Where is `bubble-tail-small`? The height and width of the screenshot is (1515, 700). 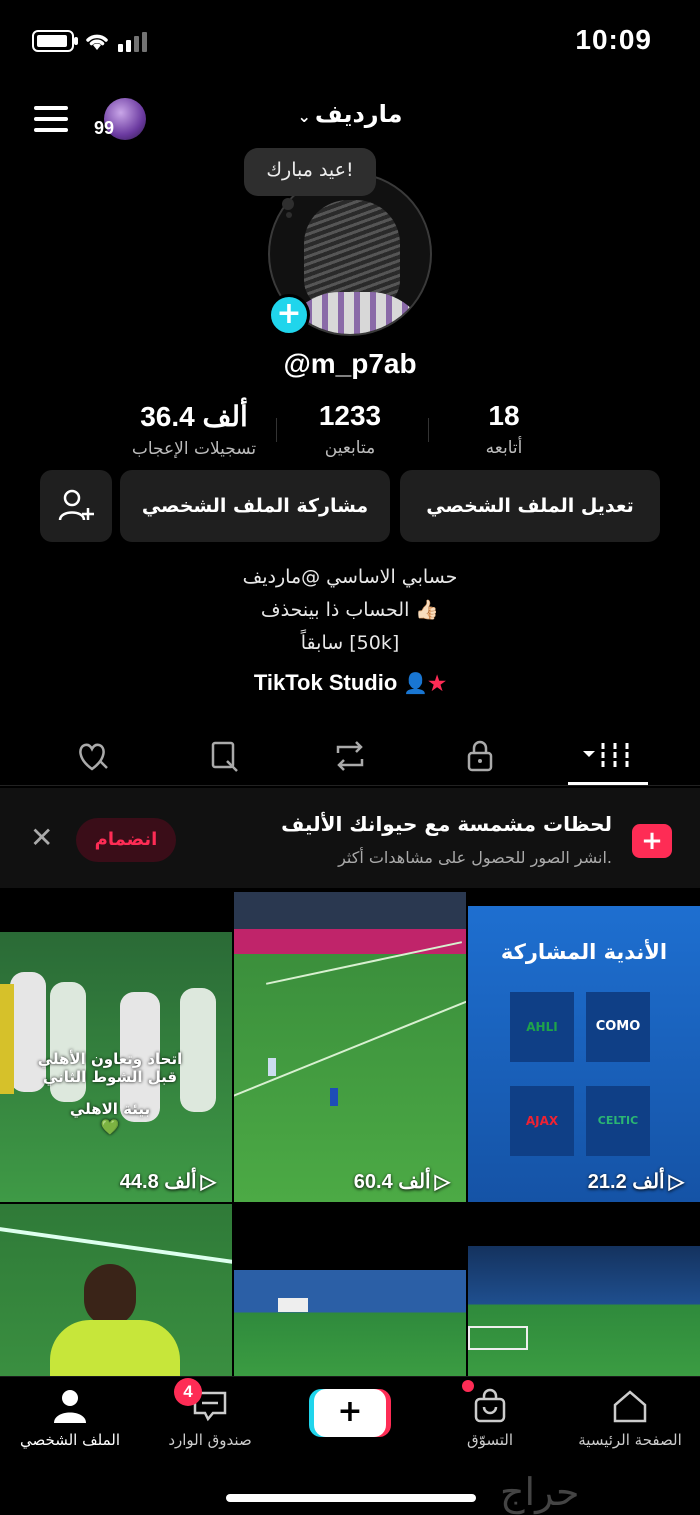
bubble-tail-small is located at coordinates (289, 215).